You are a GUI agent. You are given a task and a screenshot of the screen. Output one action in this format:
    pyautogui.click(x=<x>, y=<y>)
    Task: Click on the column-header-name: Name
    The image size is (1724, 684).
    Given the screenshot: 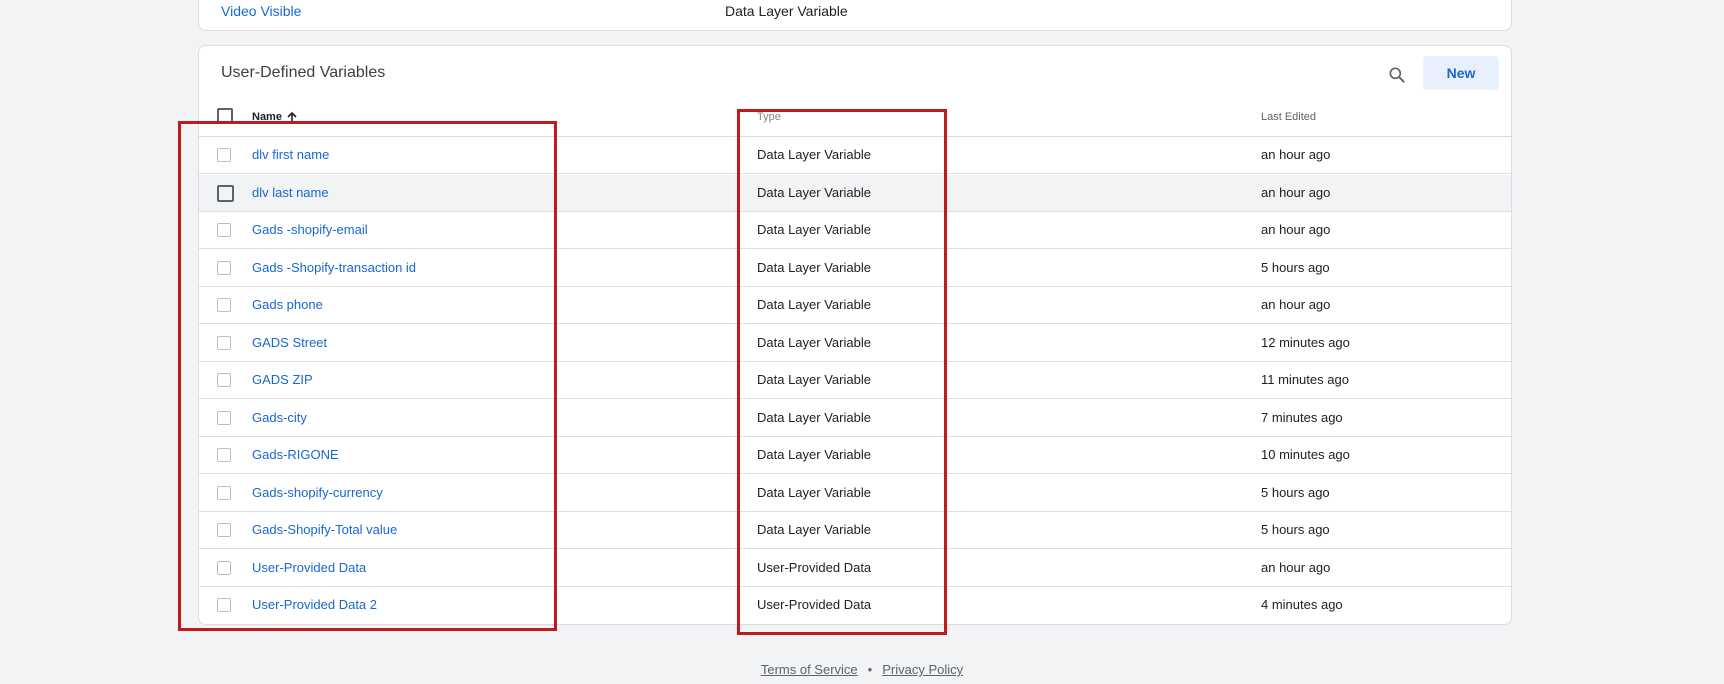 What is the action you would take?
    pyautogui.click(x=275, y=117)
    